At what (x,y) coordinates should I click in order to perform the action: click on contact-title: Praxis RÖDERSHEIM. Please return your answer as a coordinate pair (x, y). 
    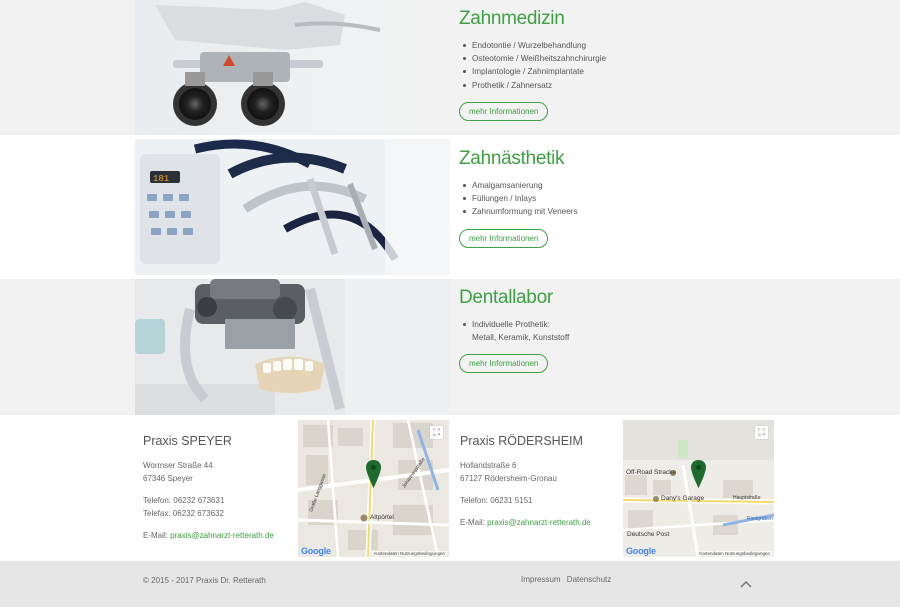
    Looking at the image, I should click on (521, 441).